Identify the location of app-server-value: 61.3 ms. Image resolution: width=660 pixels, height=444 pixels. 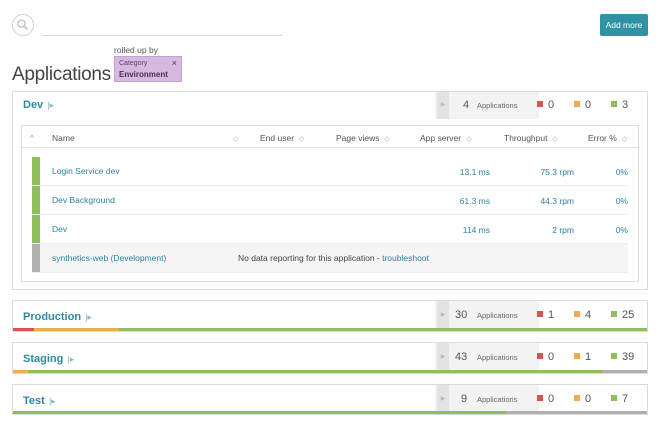
(475, 201).